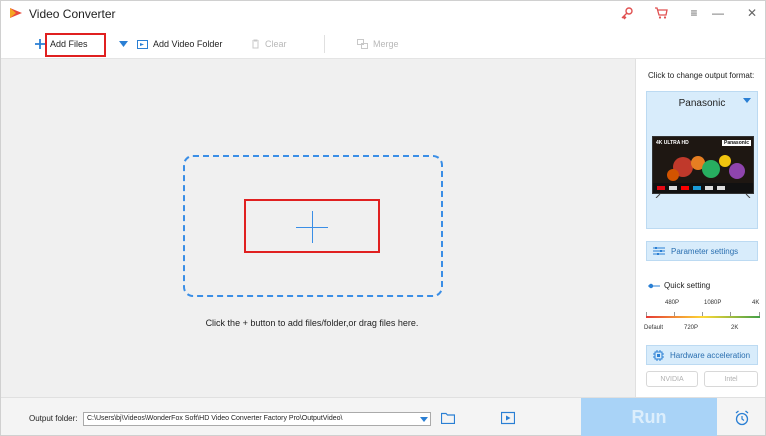 The height and width of the screenshot is (436, 766). What do you see at coordinates (40, 44) in the screenshot?
I see `plus-icon` at bounding box center [40, 44].